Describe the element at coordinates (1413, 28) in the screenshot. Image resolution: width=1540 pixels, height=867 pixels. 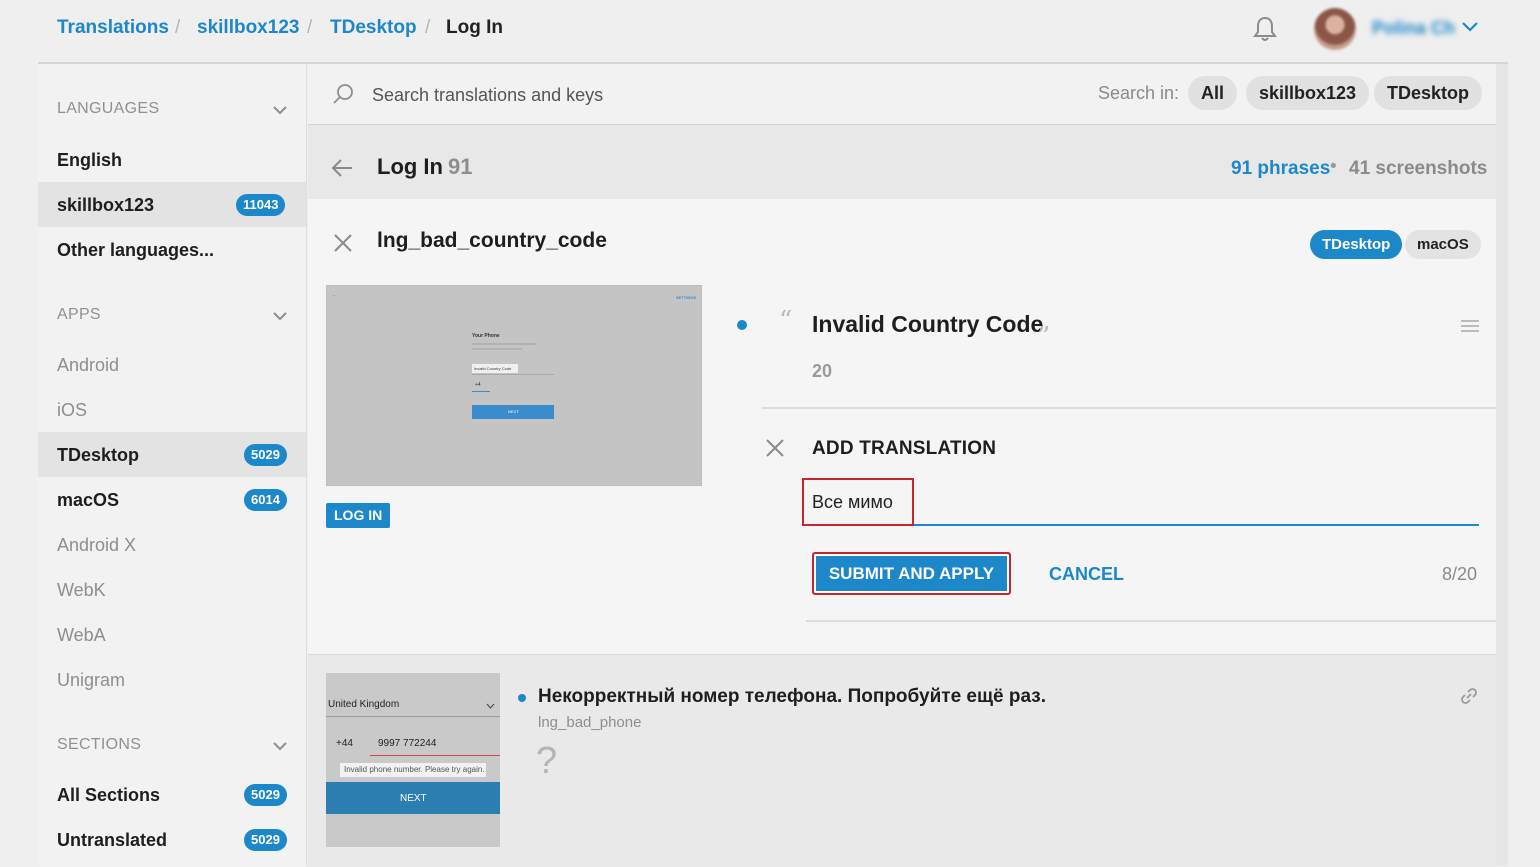
I see `user-name: Polina Ch` at that location.